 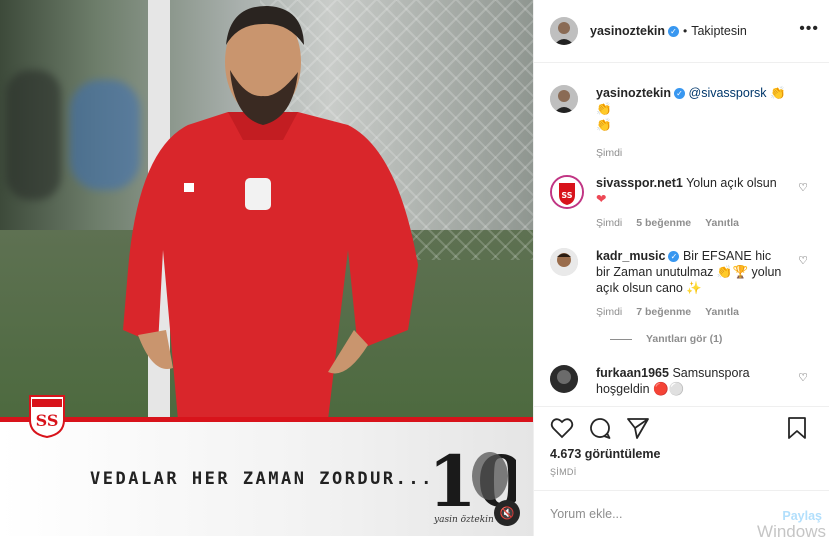 What do you see at coordinates (507, 513) in the screenshot?
I see `speaker-muted-icon: 🔇` at bounding box center [507, 513].